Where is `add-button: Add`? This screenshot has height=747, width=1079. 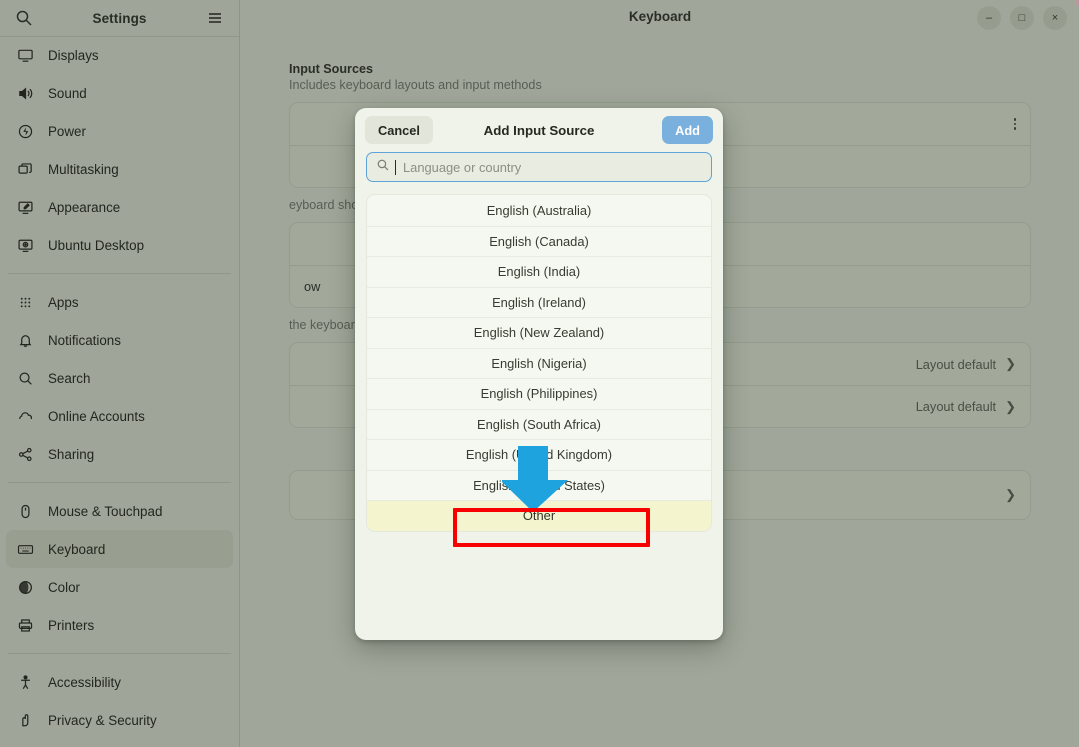
add-button: Add is located at coordinates (687, 130).